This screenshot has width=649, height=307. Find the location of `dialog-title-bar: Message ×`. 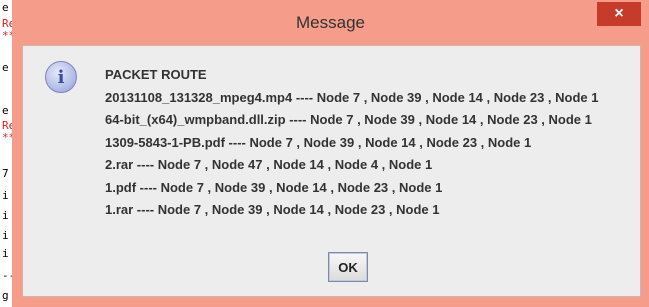

dialog-title-bar: Message × is located at coordinates (330, 22).